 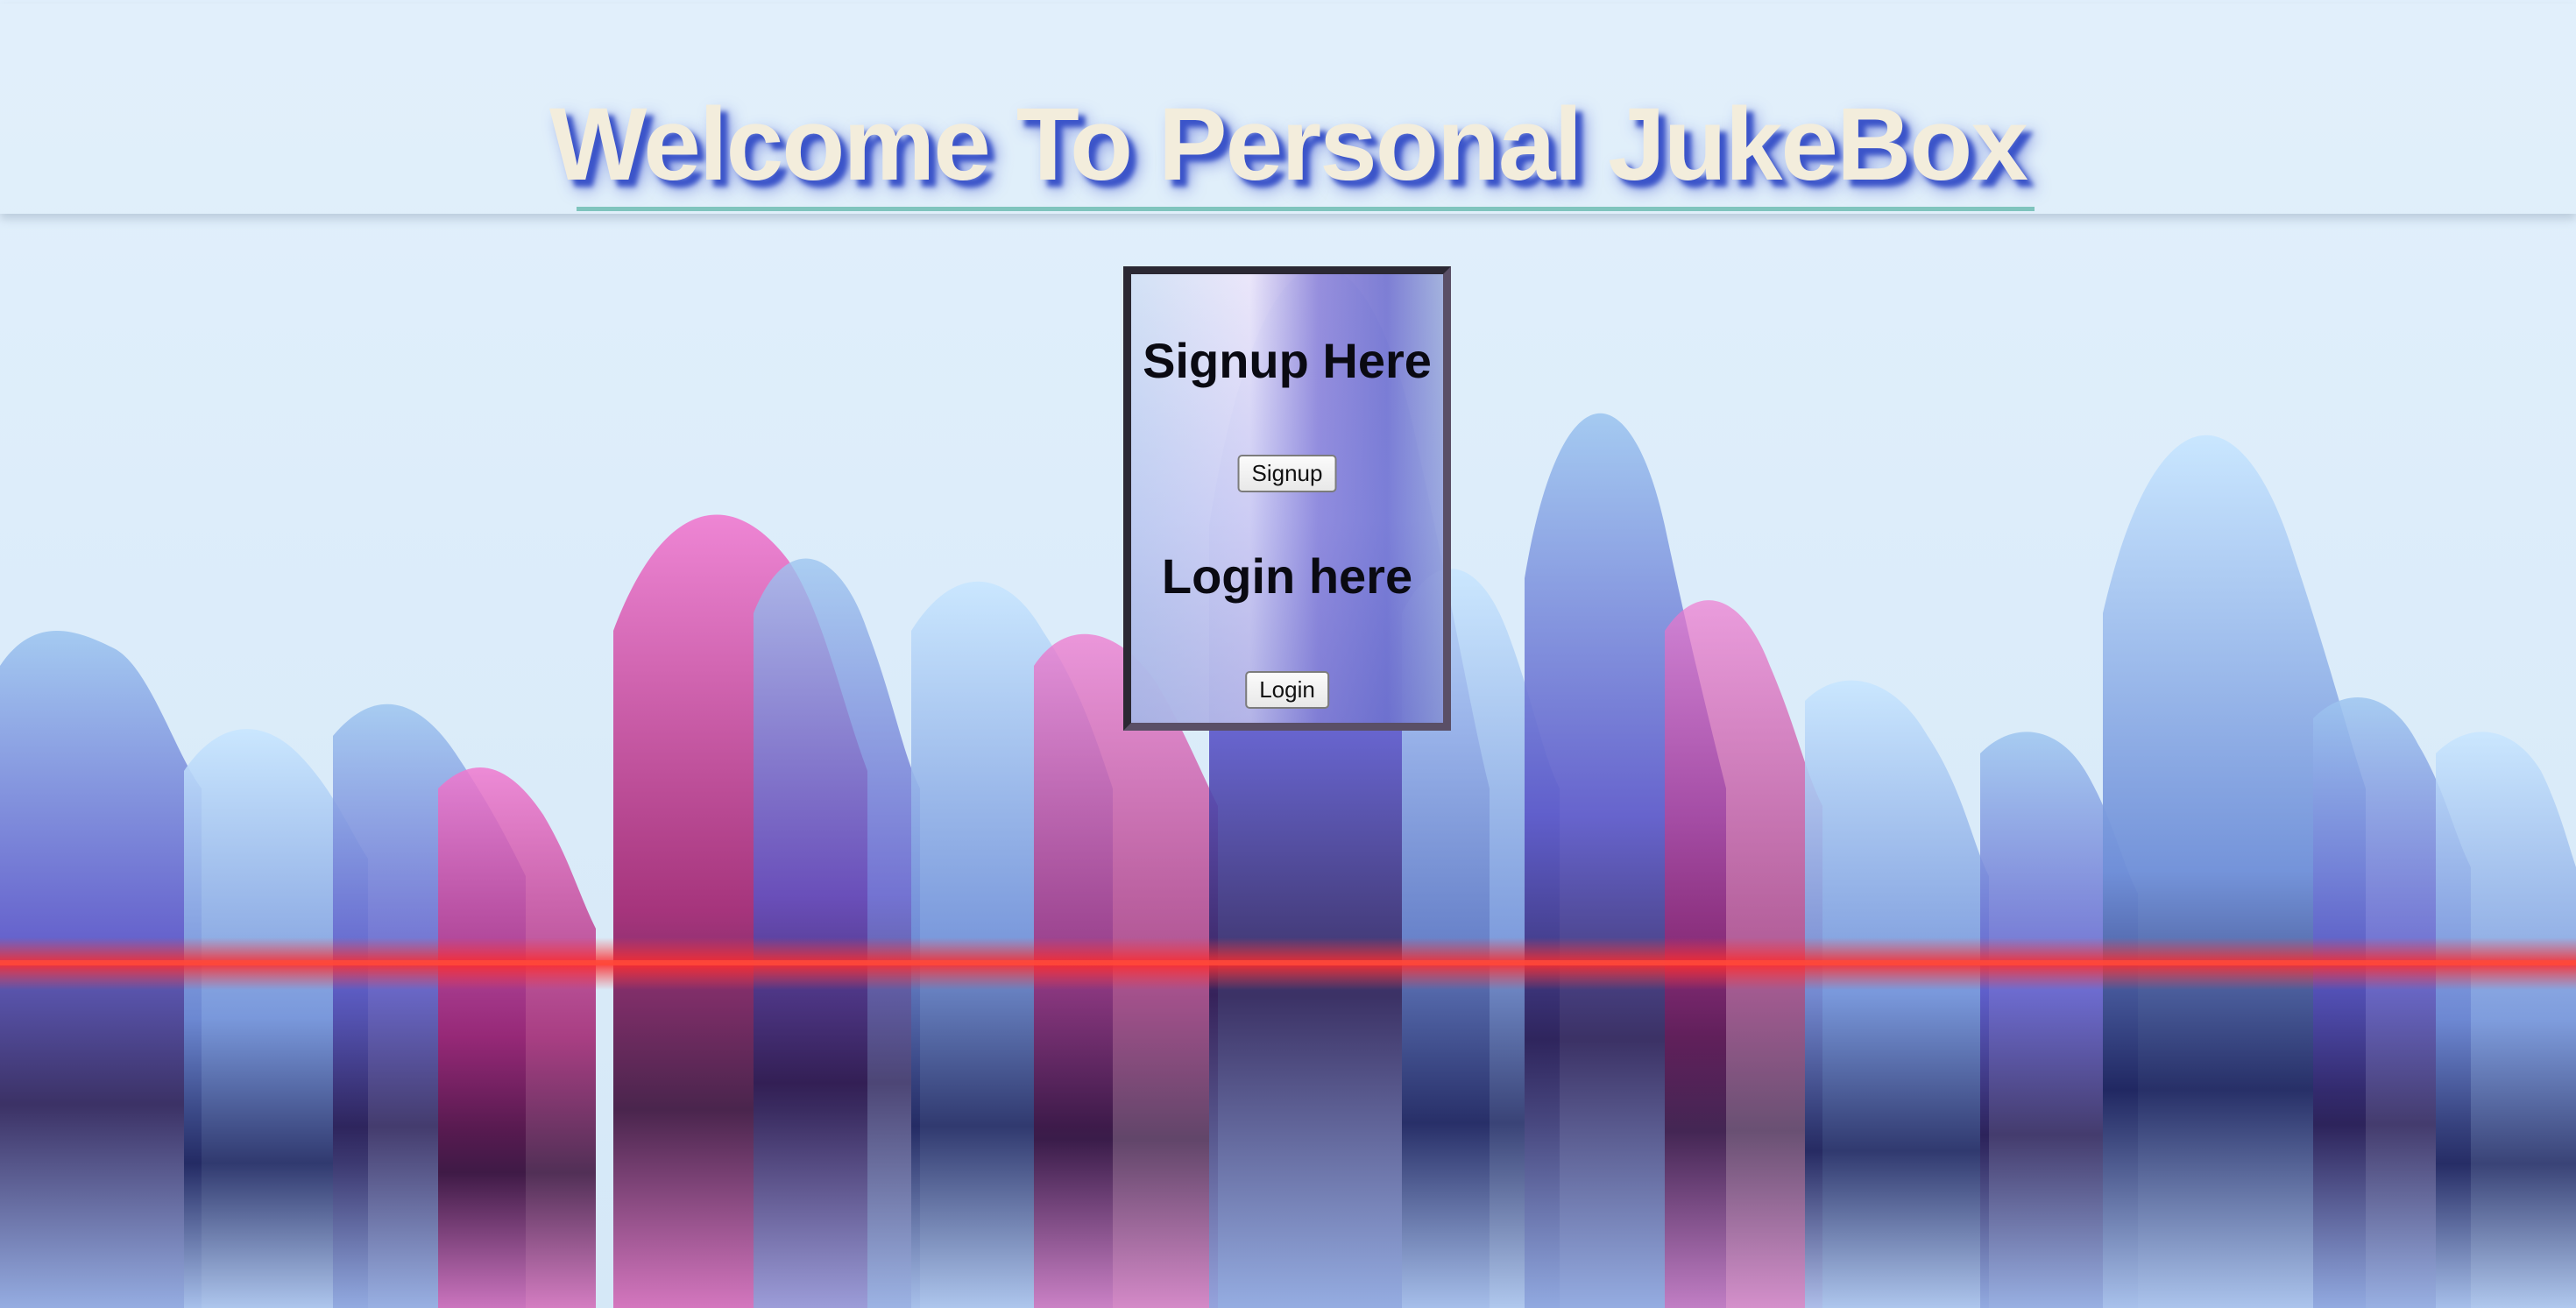 What do you see at coordinates (1287, 690) in the screenshot?
I see `login-button: Login` at bounding box center [1287, 690].